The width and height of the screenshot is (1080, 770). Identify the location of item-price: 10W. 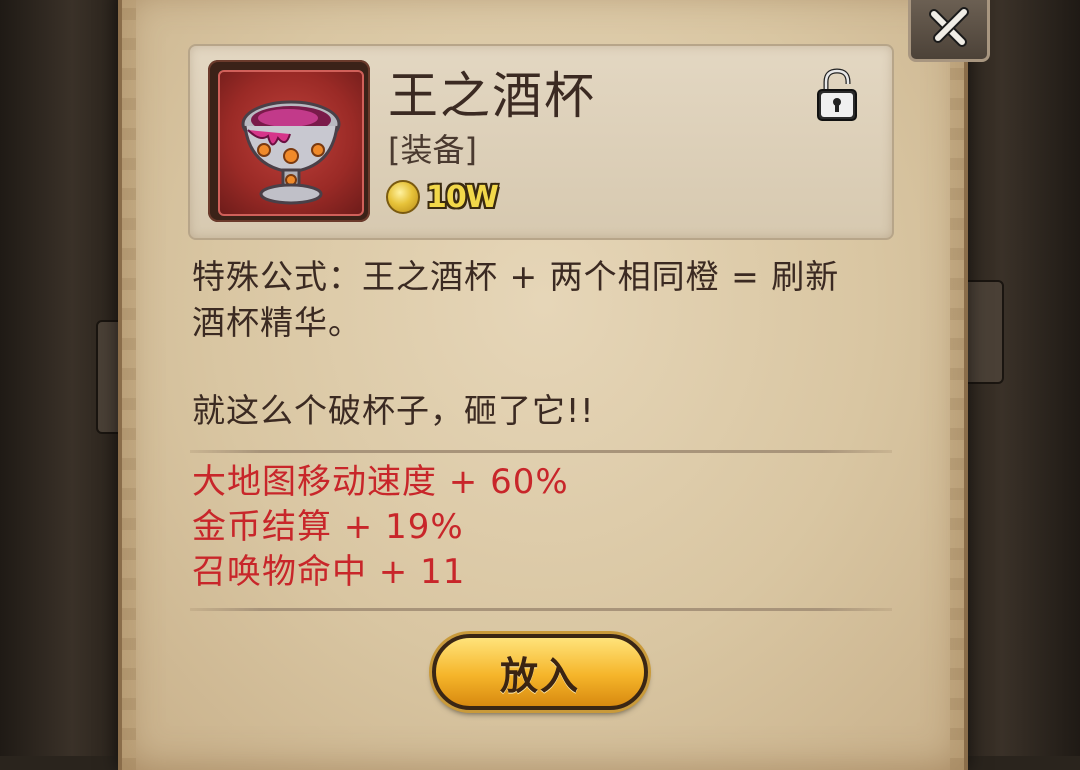
(442, 197).